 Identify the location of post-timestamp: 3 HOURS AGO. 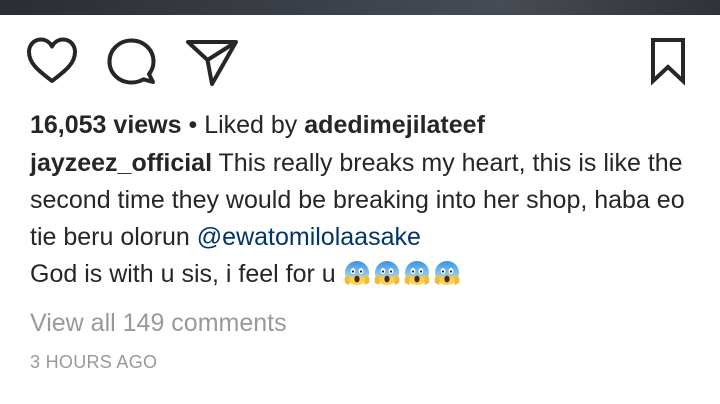
(94, 362).